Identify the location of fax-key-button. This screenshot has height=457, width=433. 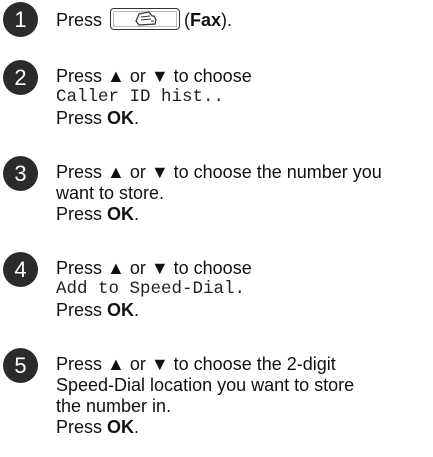
(145, 19).